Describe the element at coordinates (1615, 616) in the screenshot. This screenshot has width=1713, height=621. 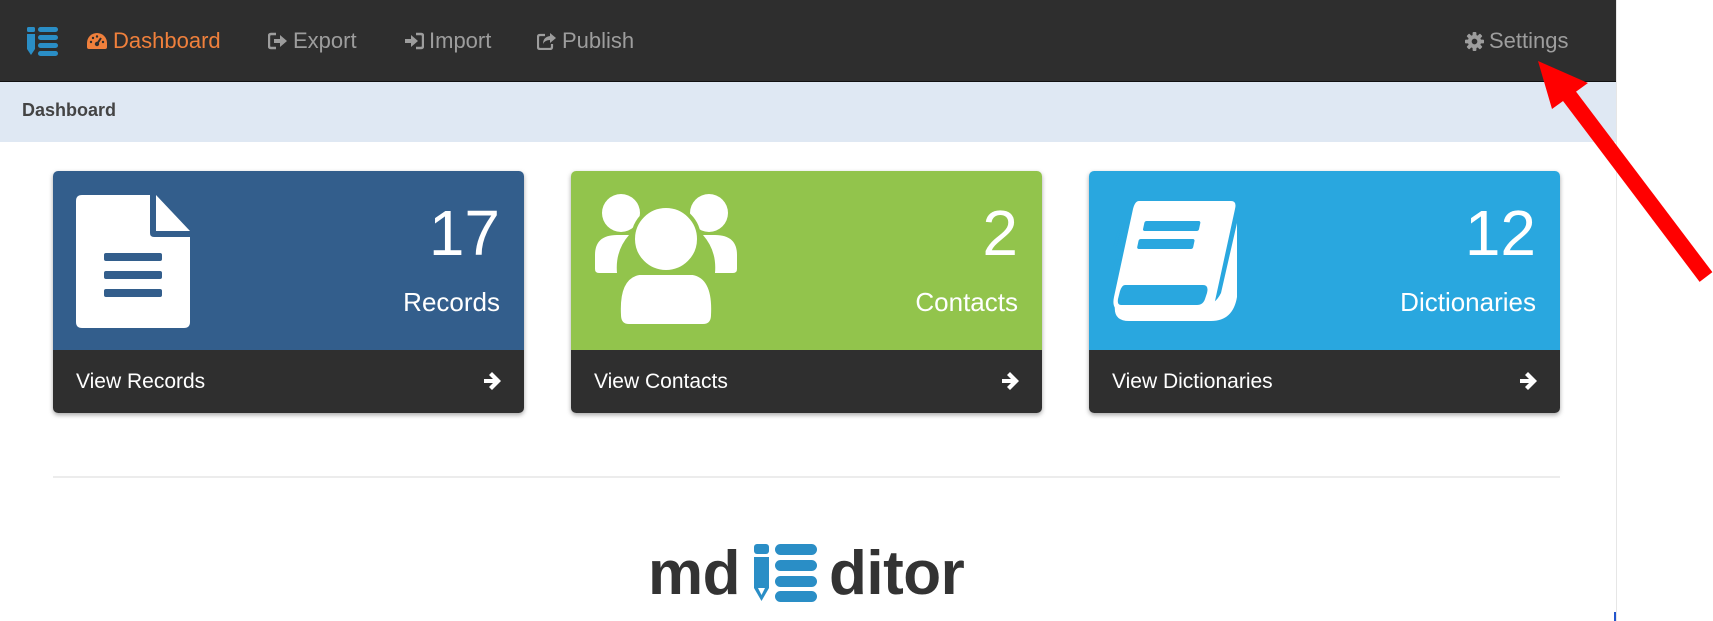
I see `edge-marker` at that location.